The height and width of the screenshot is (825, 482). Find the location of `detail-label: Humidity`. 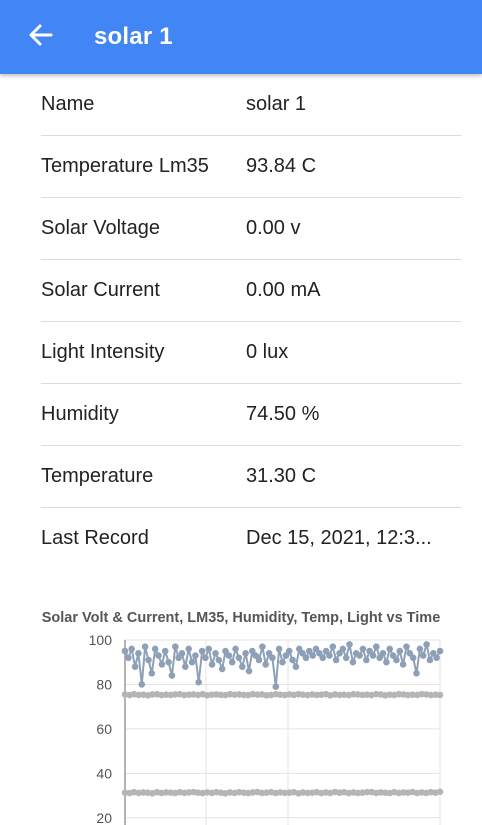

detail-label: Humidity is located at coordinates (80, 414).